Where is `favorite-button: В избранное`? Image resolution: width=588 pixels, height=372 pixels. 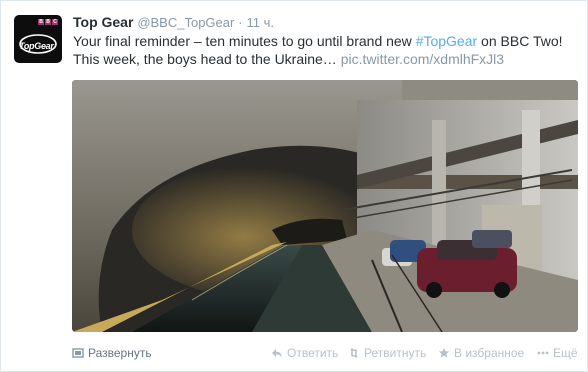 favorite-button: В избранное is located at coordinates (481, 353).